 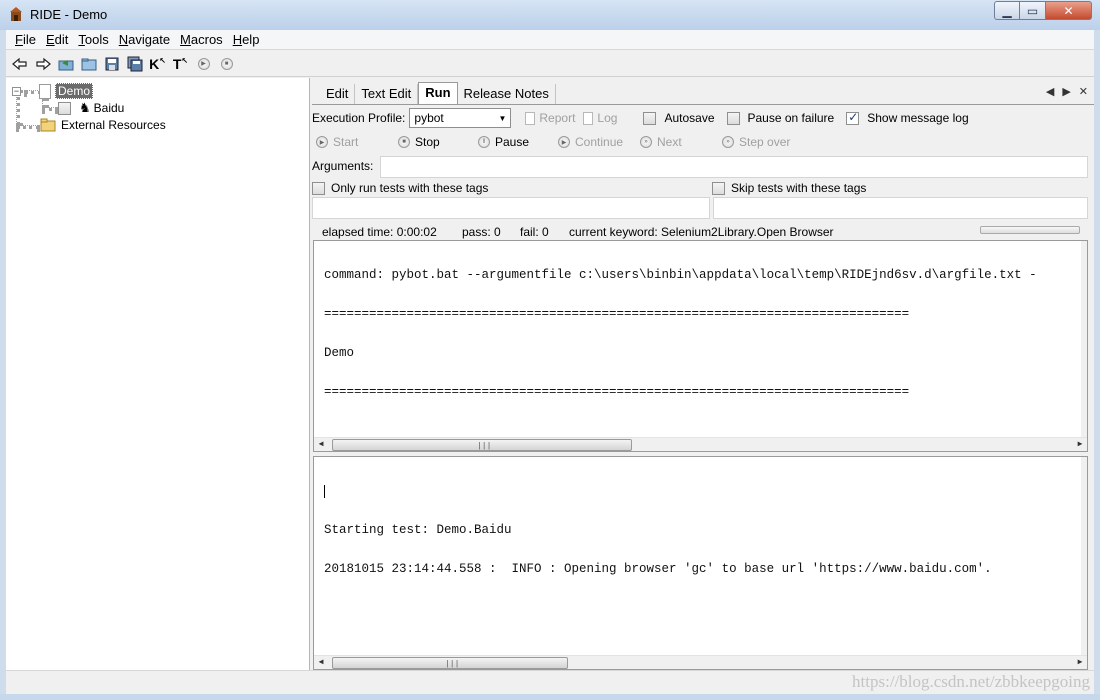 I want to click on menu-file: File, so click(x=25, y=39).